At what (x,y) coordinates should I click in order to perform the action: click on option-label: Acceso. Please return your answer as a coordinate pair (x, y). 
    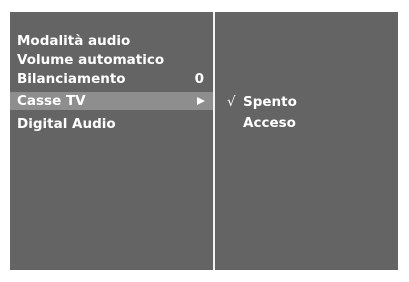
    Looking at the image, I should click on (269, 123).